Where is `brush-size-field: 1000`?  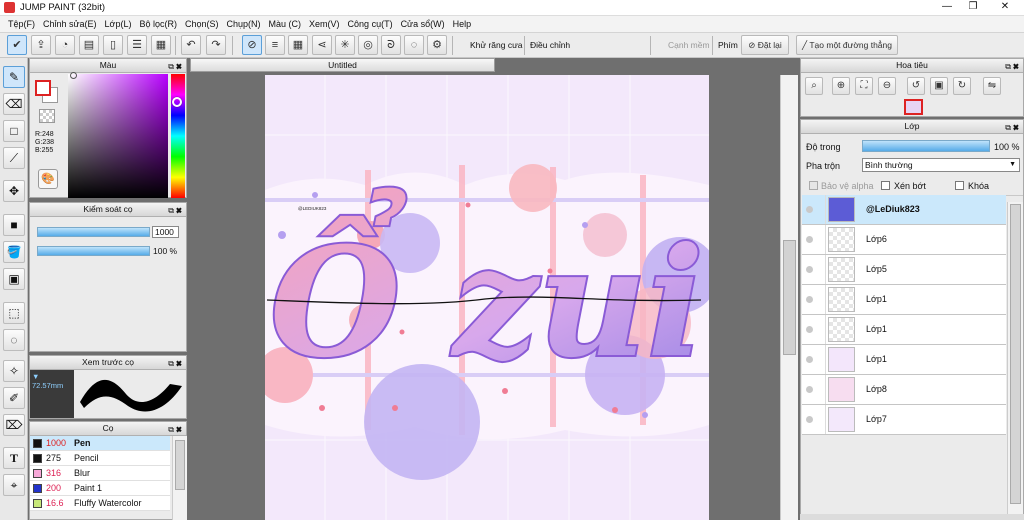 brush-size-field: 1000 is located at coordinates (165, 232).